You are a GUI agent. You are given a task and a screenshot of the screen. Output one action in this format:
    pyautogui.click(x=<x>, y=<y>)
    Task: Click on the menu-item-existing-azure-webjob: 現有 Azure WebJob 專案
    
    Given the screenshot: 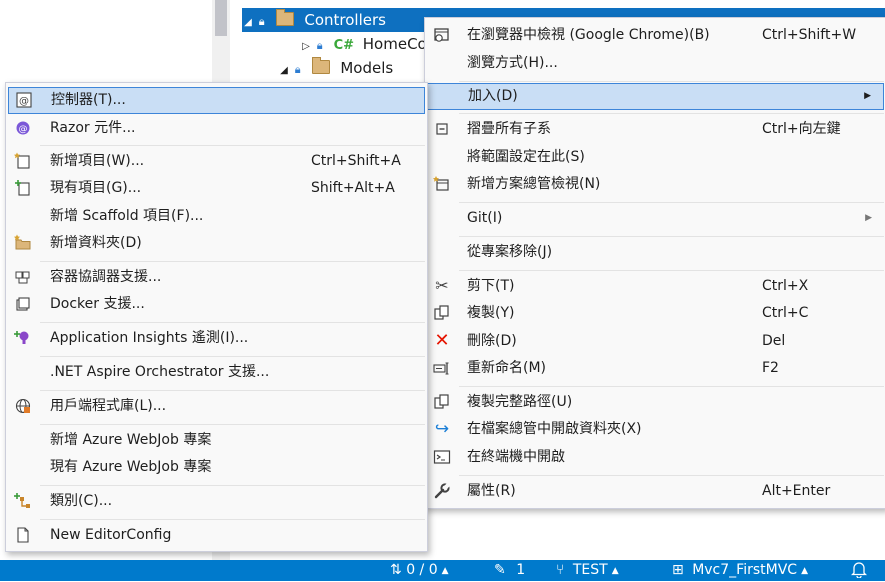 What is the action you would take?
    pyautogui.click(x=216, y=467)
    